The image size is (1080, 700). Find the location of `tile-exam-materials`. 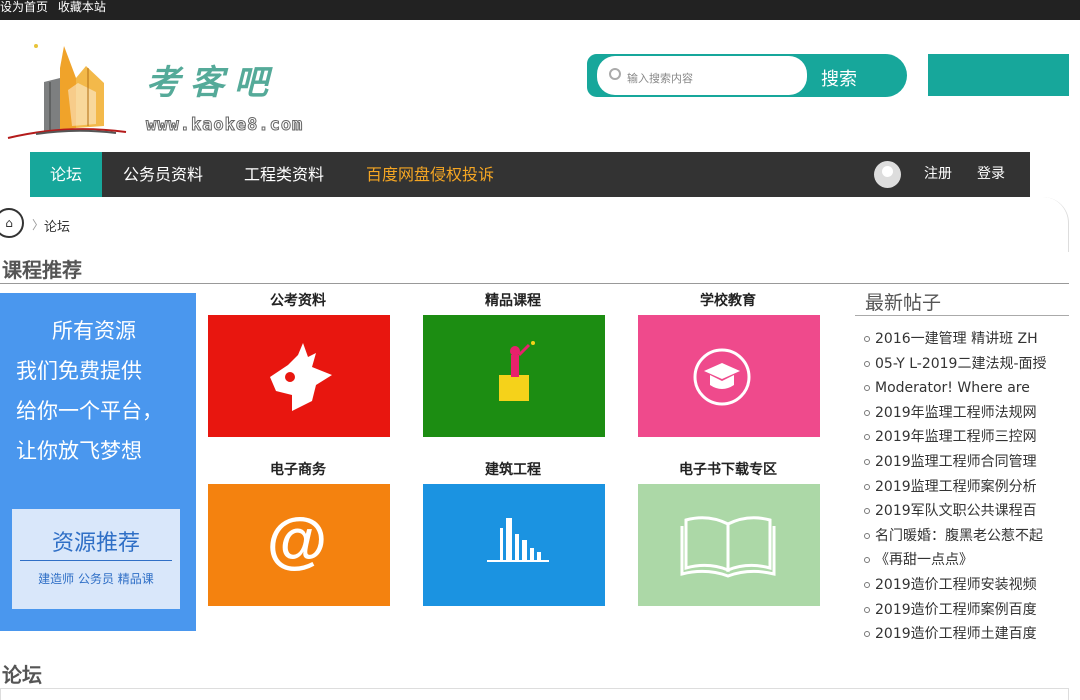

tile-exam-materials is located at coordinates (299, 376).